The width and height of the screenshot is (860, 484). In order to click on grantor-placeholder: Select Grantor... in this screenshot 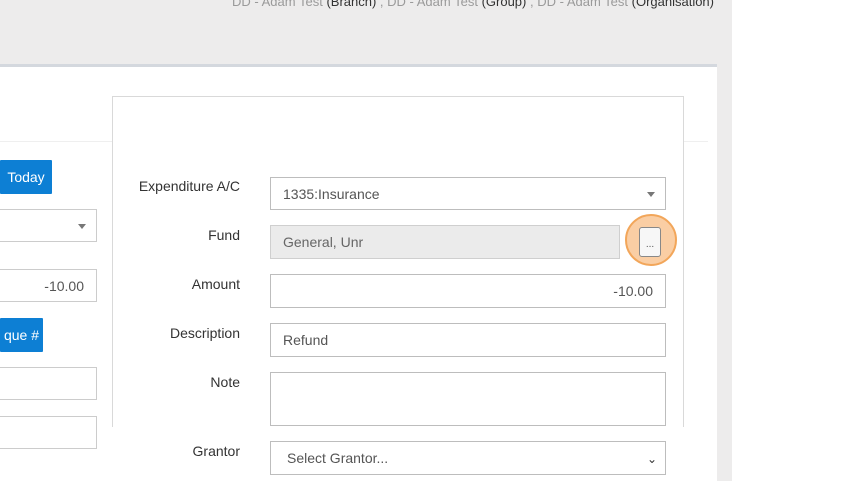, I will do `click(338, 458)`.